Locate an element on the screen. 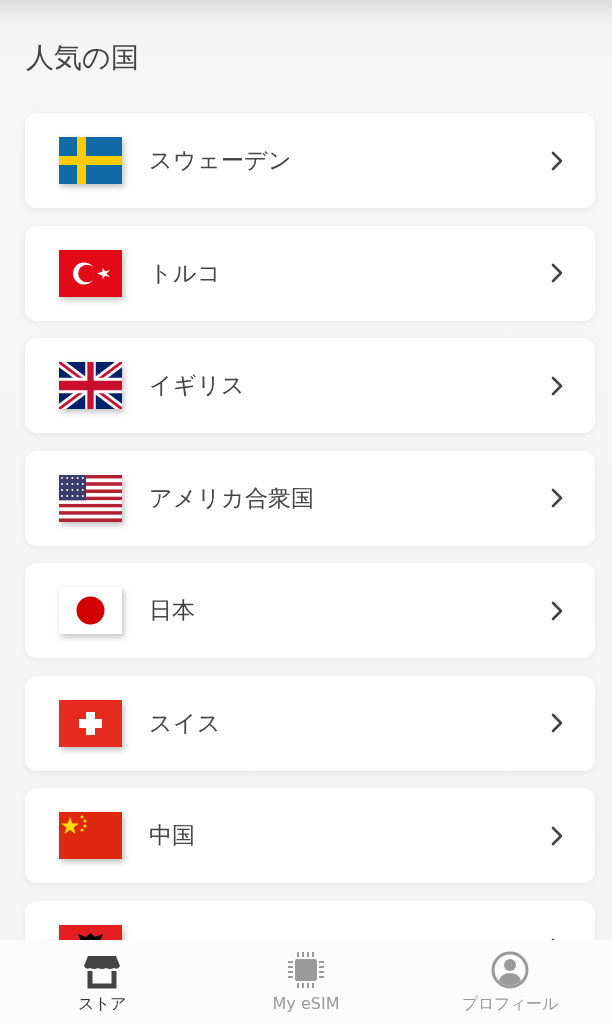 The width and height of the screenshot is (612, 1024). chip-icon is located at coordinates (306, 970).